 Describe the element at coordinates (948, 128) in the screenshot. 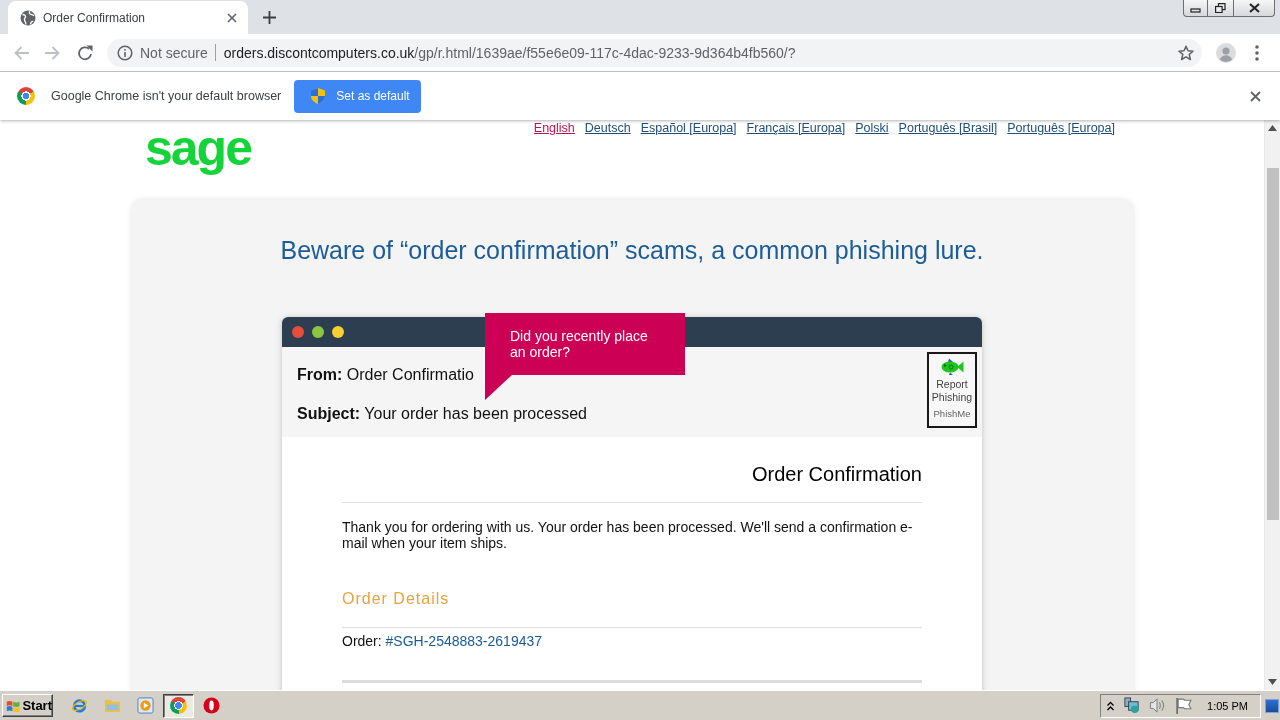

I see `language-link: Português [Brasil]` at that location.